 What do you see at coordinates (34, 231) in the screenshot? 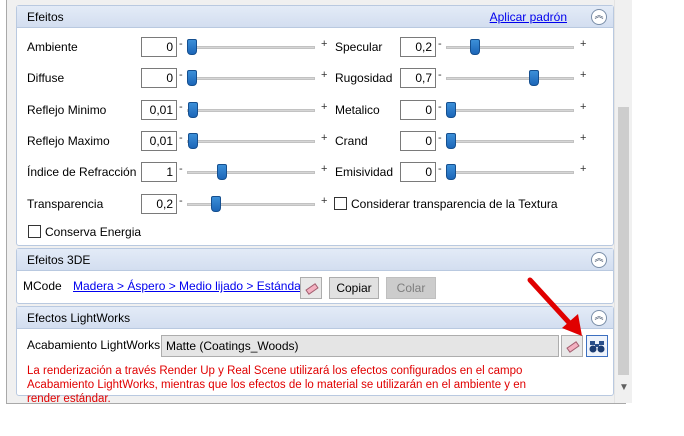
I see `conserve-energy-checkbox` at bounding box center [34, 231].